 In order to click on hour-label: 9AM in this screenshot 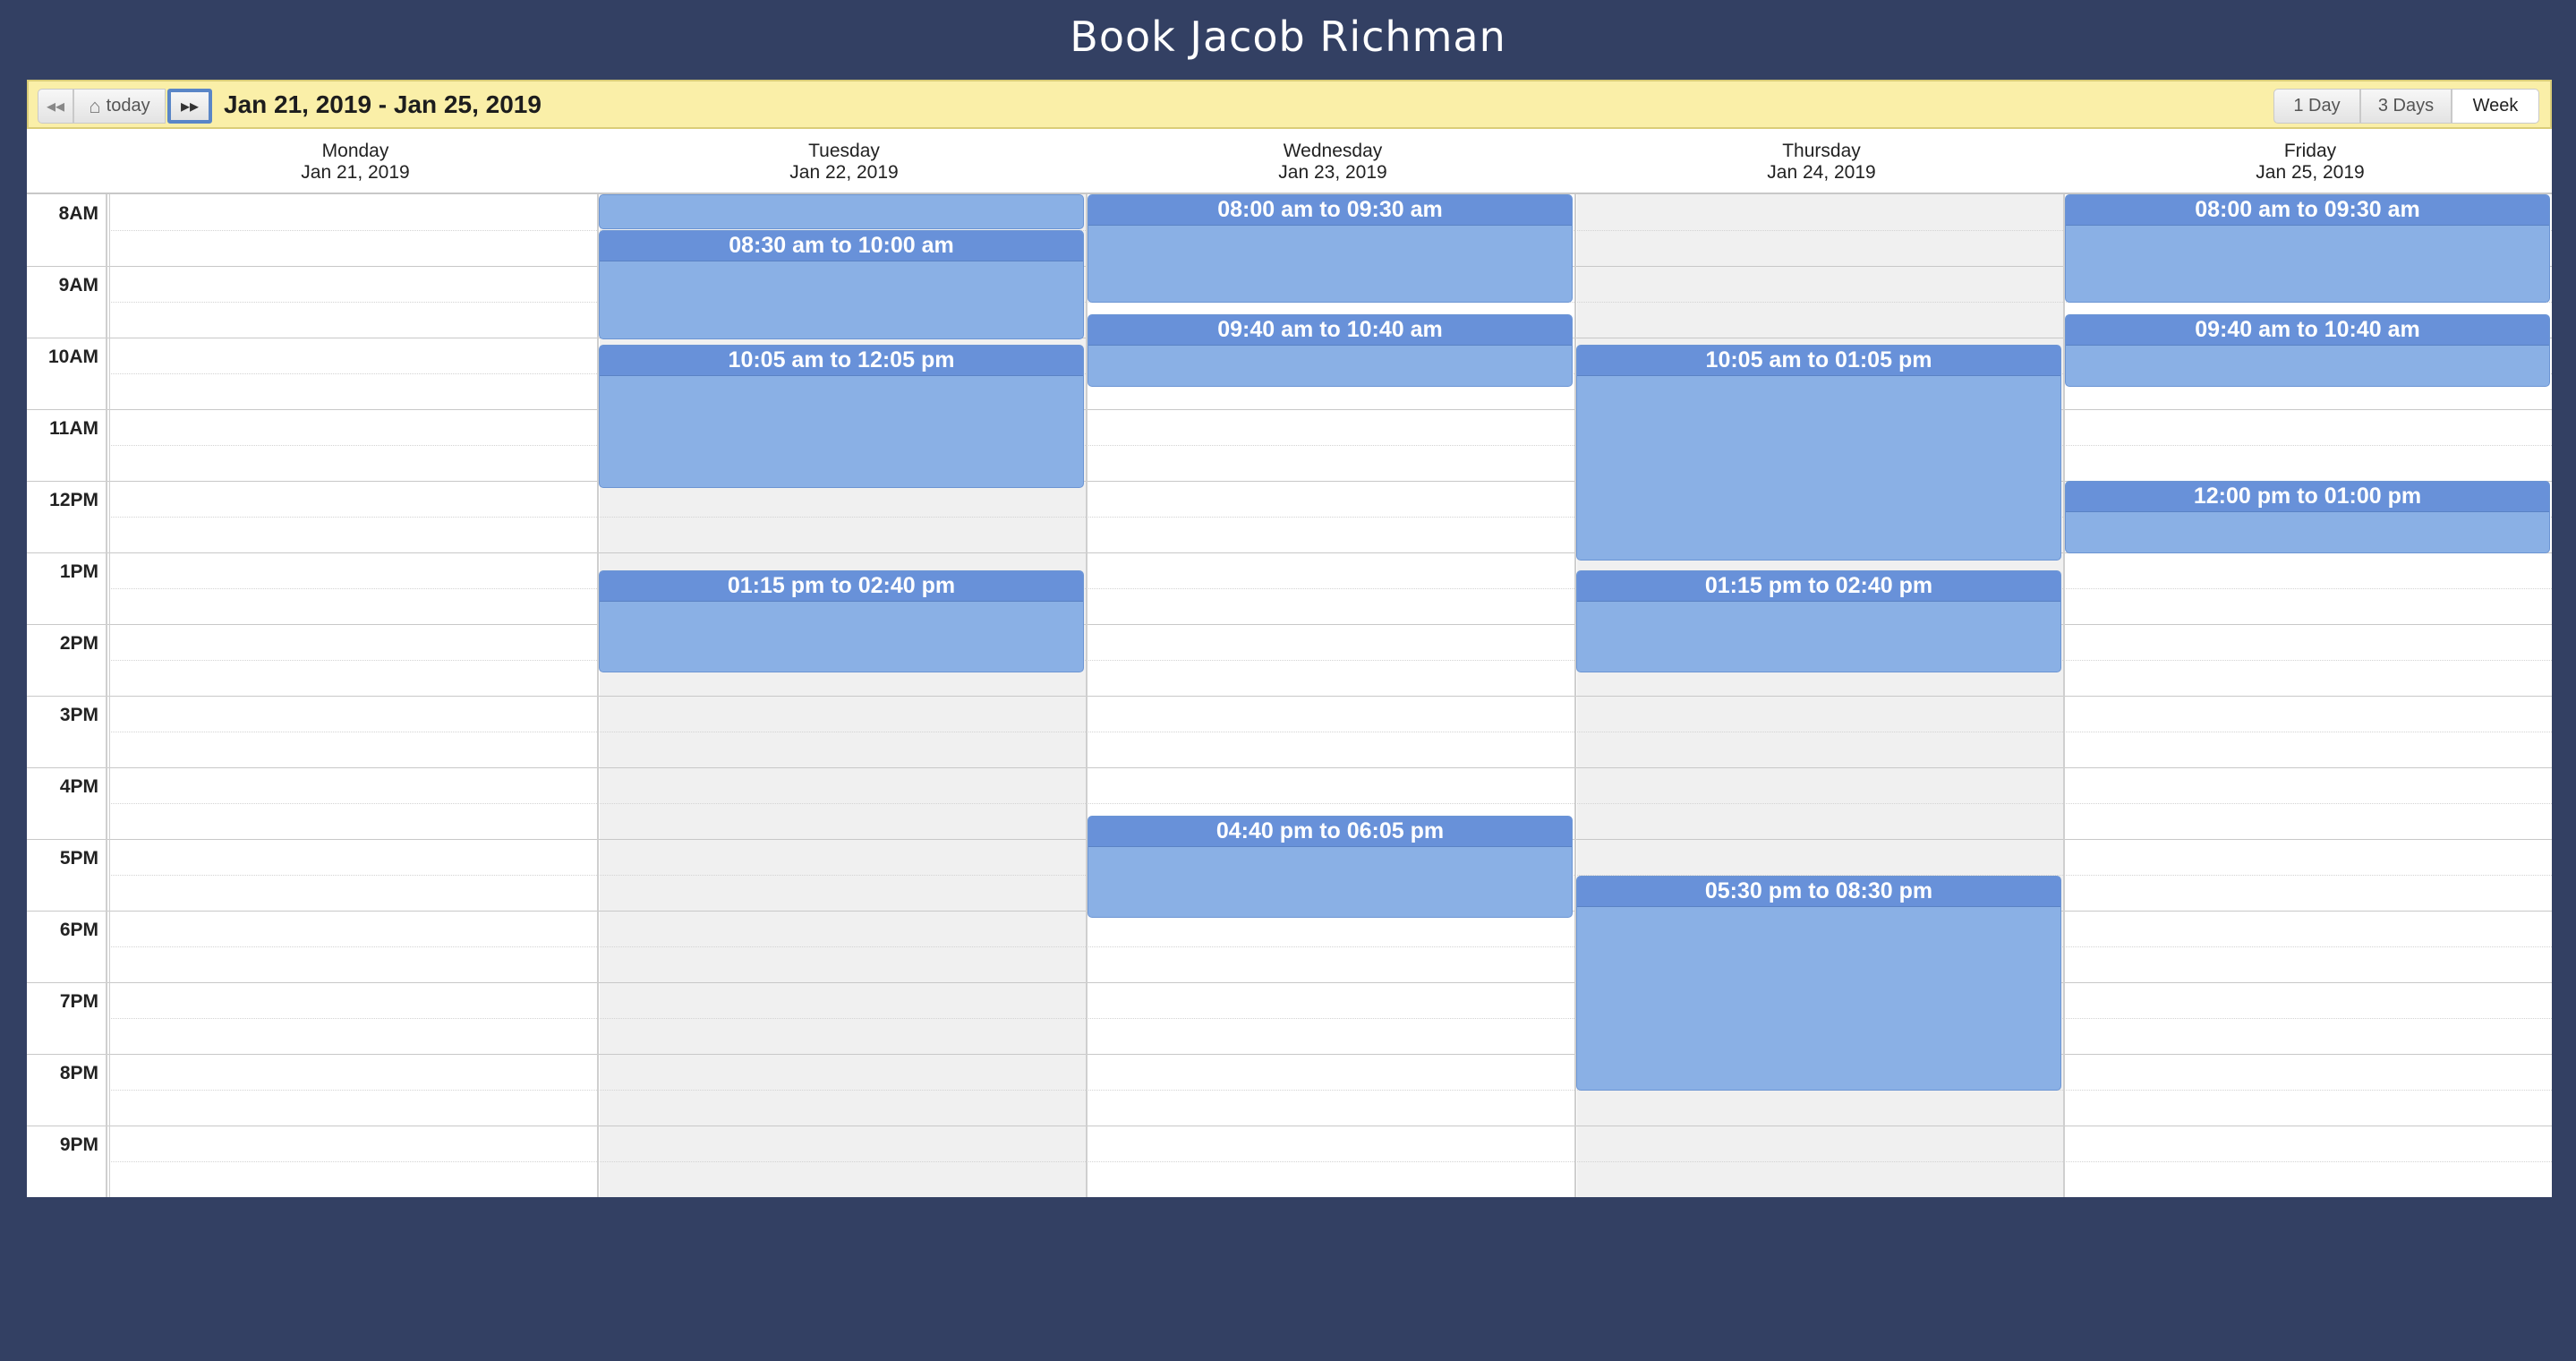, I will do `click(78, 285)`.